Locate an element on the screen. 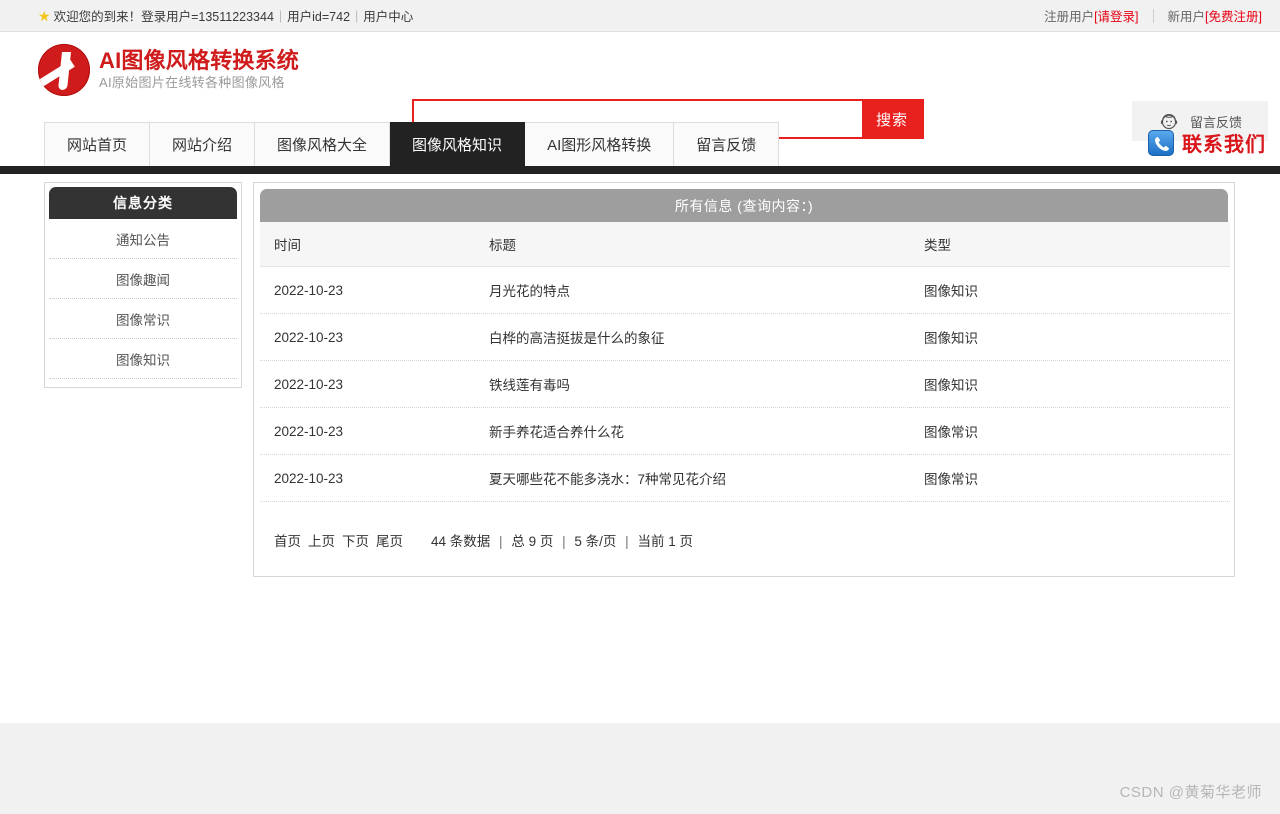 This screenshot has width=1280, height=814. pagination-prev: 上页 is located at coordinates (321, 540).